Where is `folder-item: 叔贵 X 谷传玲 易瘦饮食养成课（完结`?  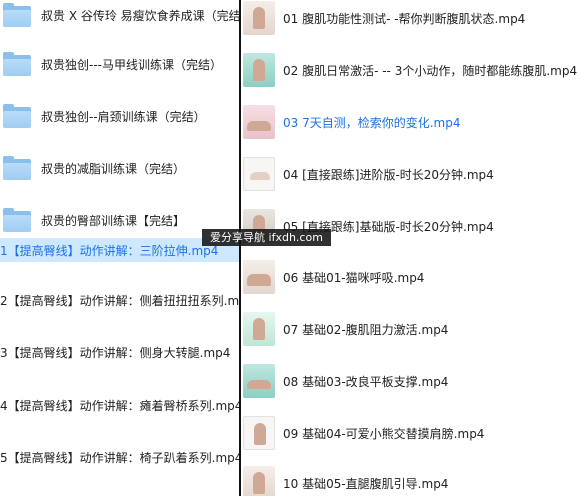
folder-item: 叔贵 X 谷传玲 易瘦饮食养成课（完结 is located at coordinates (119, 15).